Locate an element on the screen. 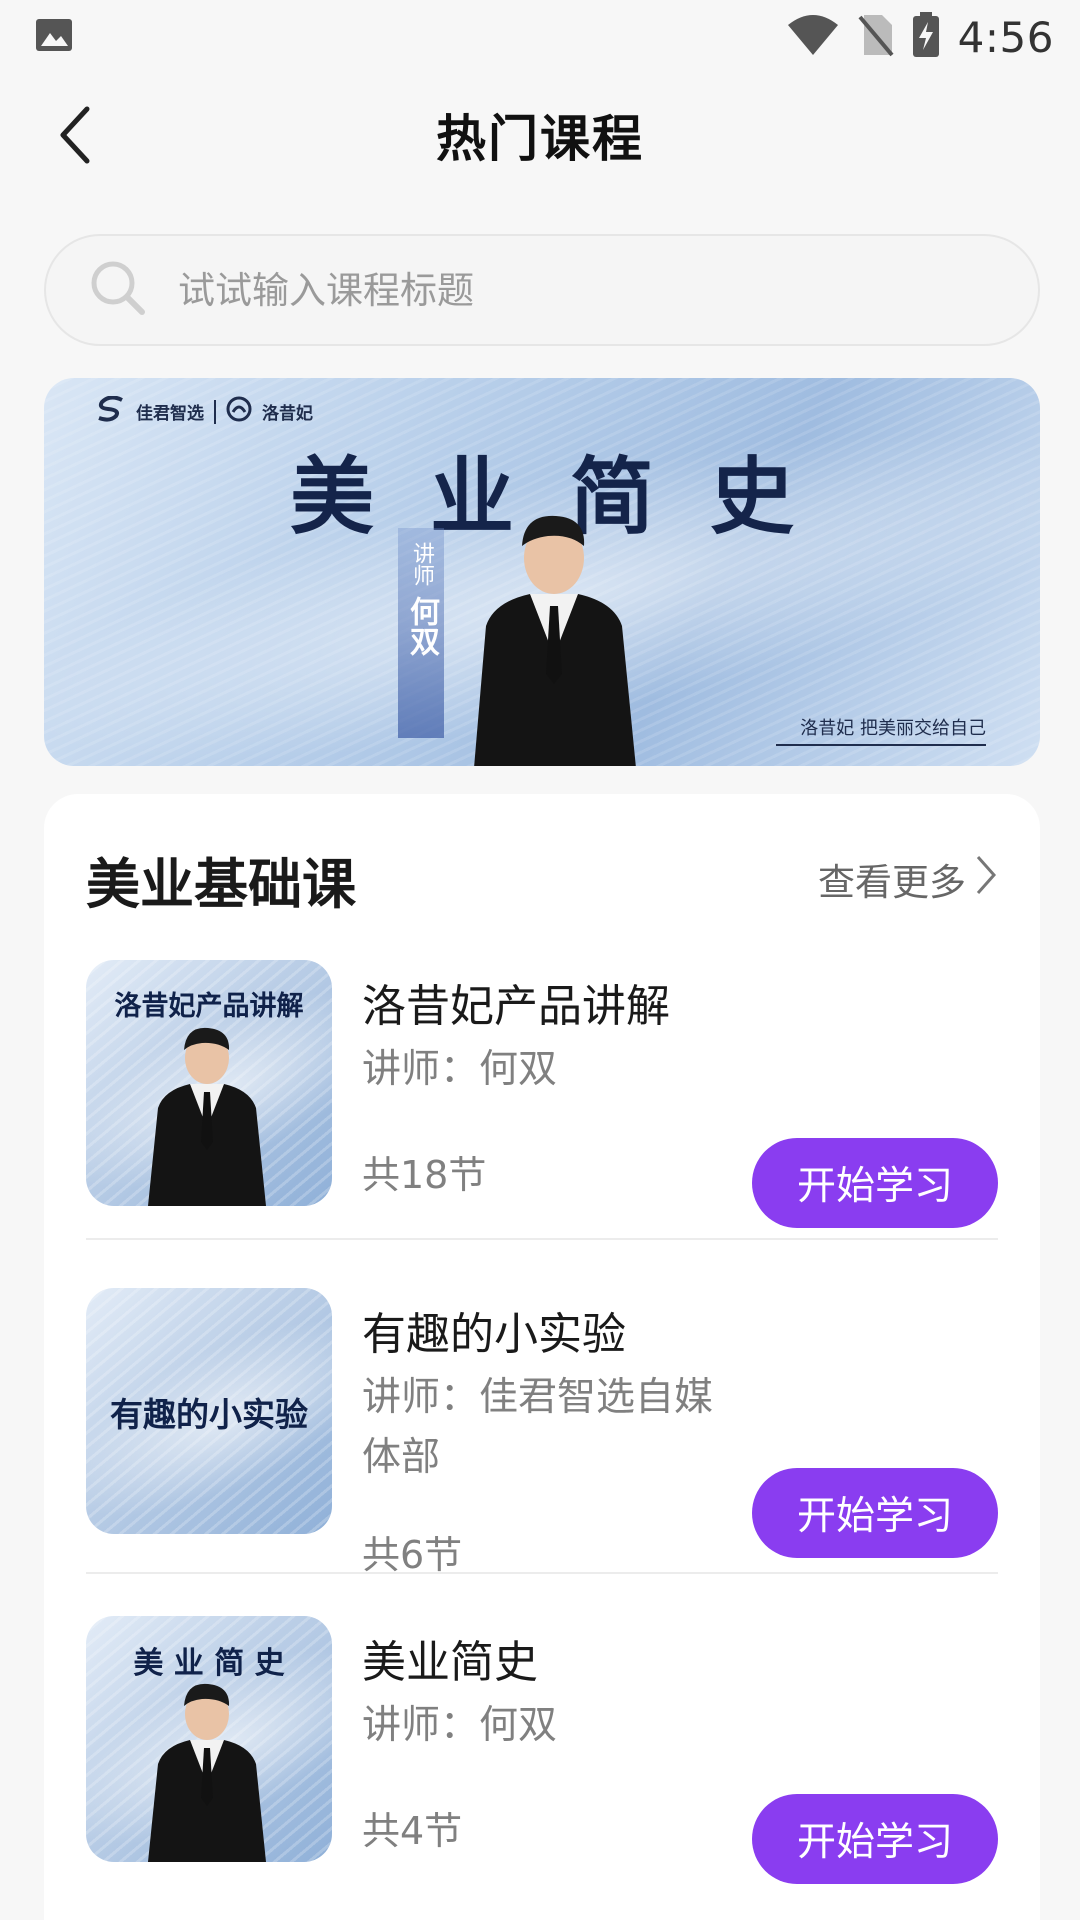 The width and height of the screenshot is (1080, 1920). lesson-count: 共18节 is located at coordinates (424, 1175).